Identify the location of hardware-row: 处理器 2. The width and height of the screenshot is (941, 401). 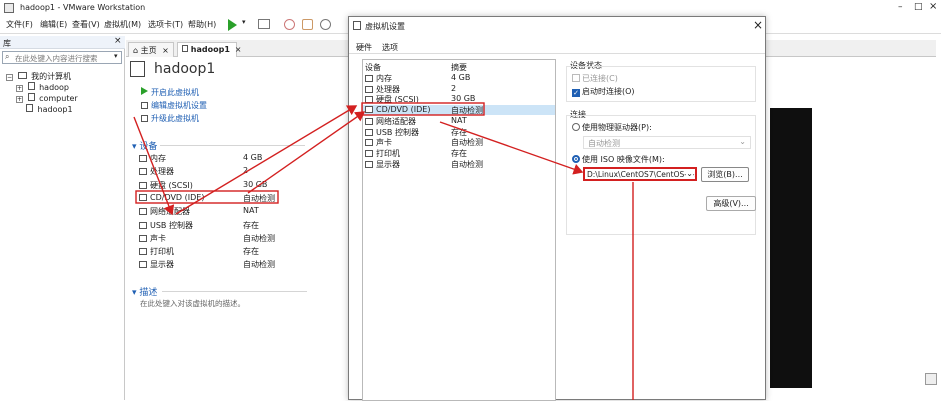
(459, 89).